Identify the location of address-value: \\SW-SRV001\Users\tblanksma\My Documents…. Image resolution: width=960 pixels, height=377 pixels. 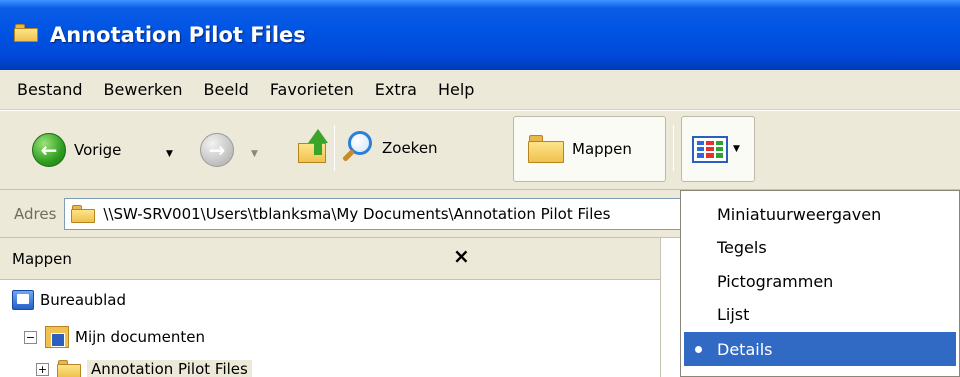
(357, 213).